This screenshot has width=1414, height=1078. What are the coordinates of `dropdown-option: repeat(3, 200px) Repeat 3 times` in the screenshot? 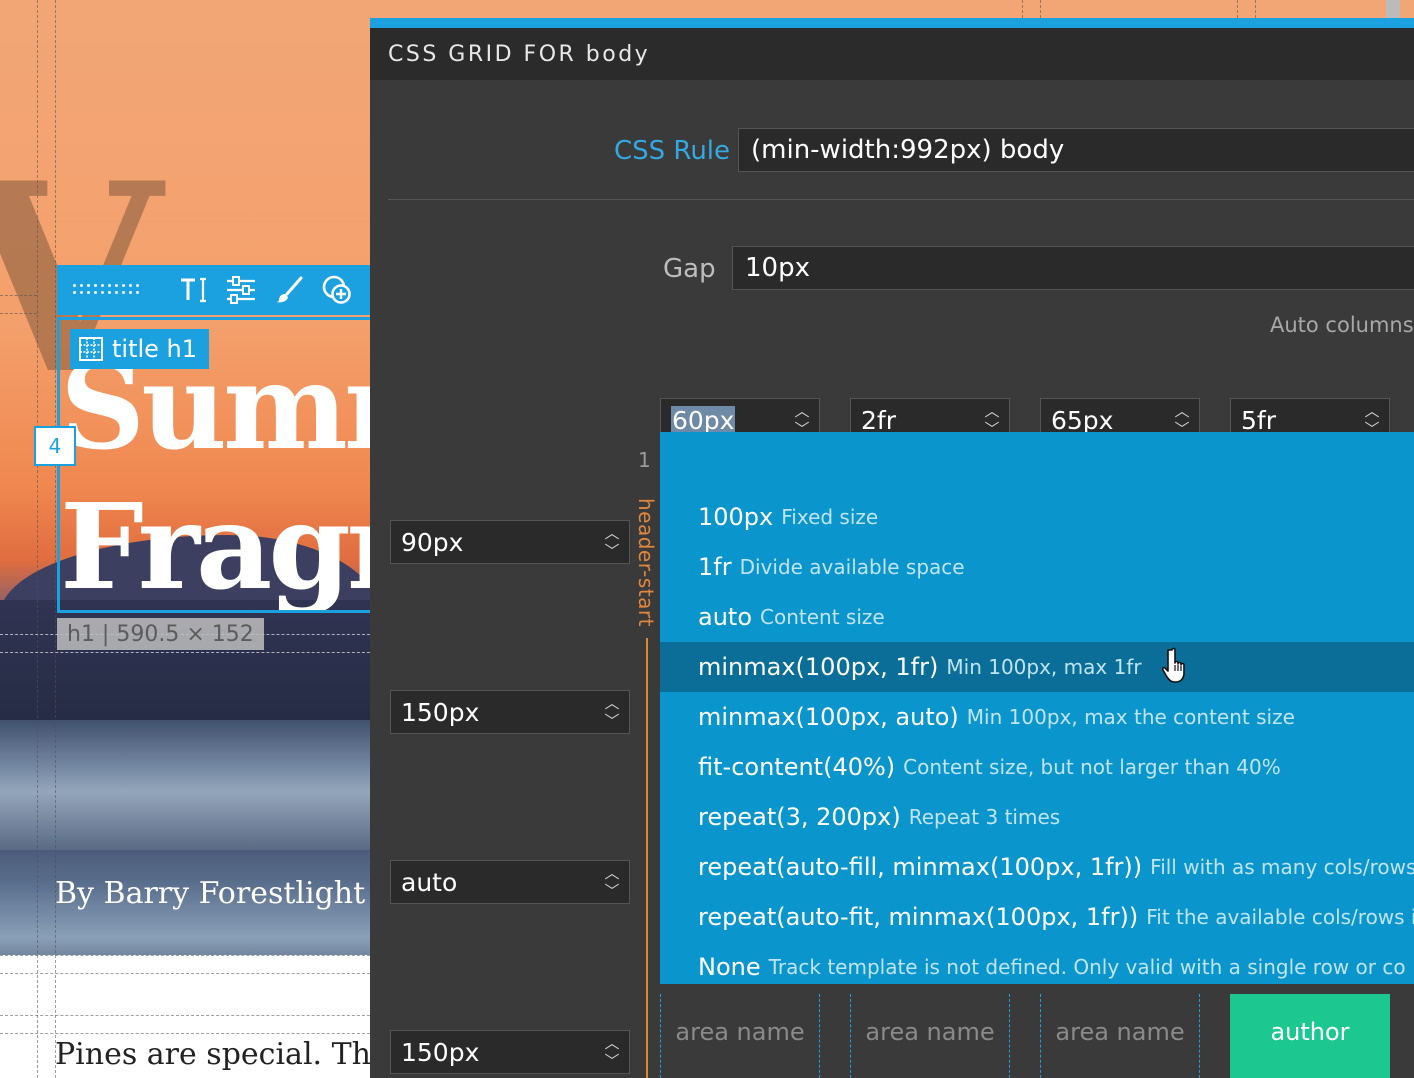 It's located at (1037, 817).